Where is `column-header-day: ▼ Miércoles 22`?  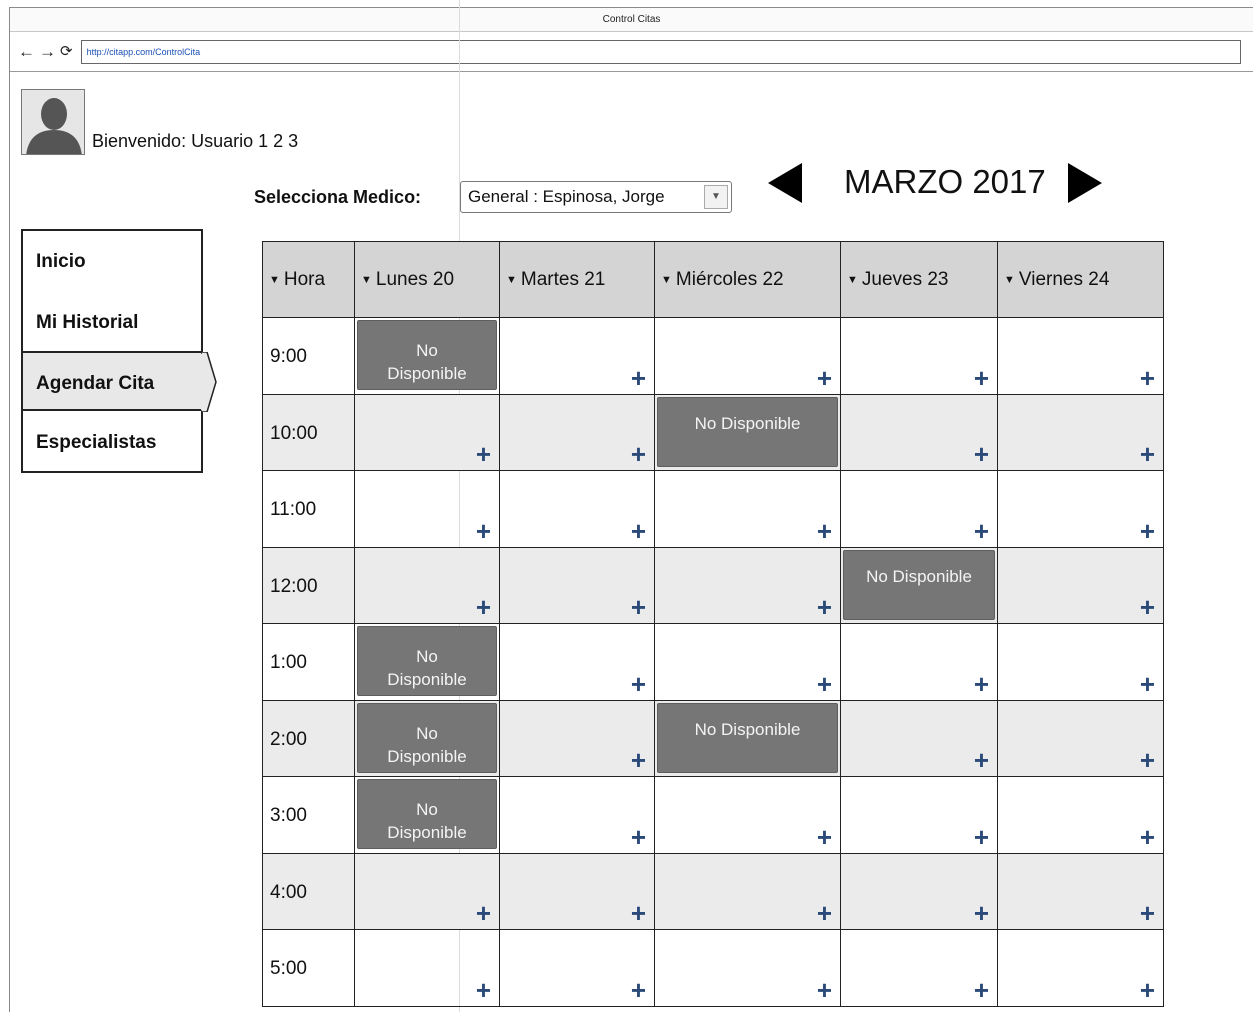 column-header-day: ▼ Miércoles 22 is located at coordinates (747, 279).